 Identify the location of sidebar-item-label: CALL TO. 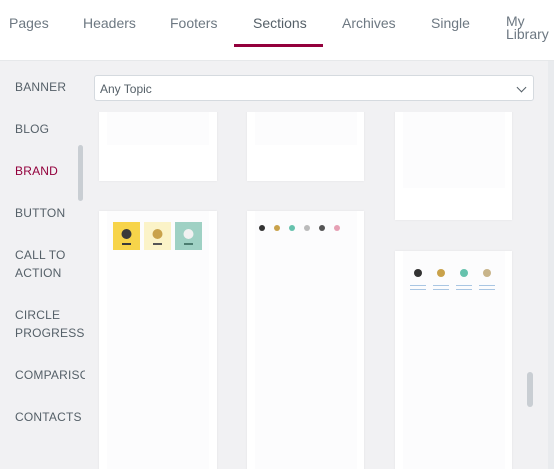
(40, 255).